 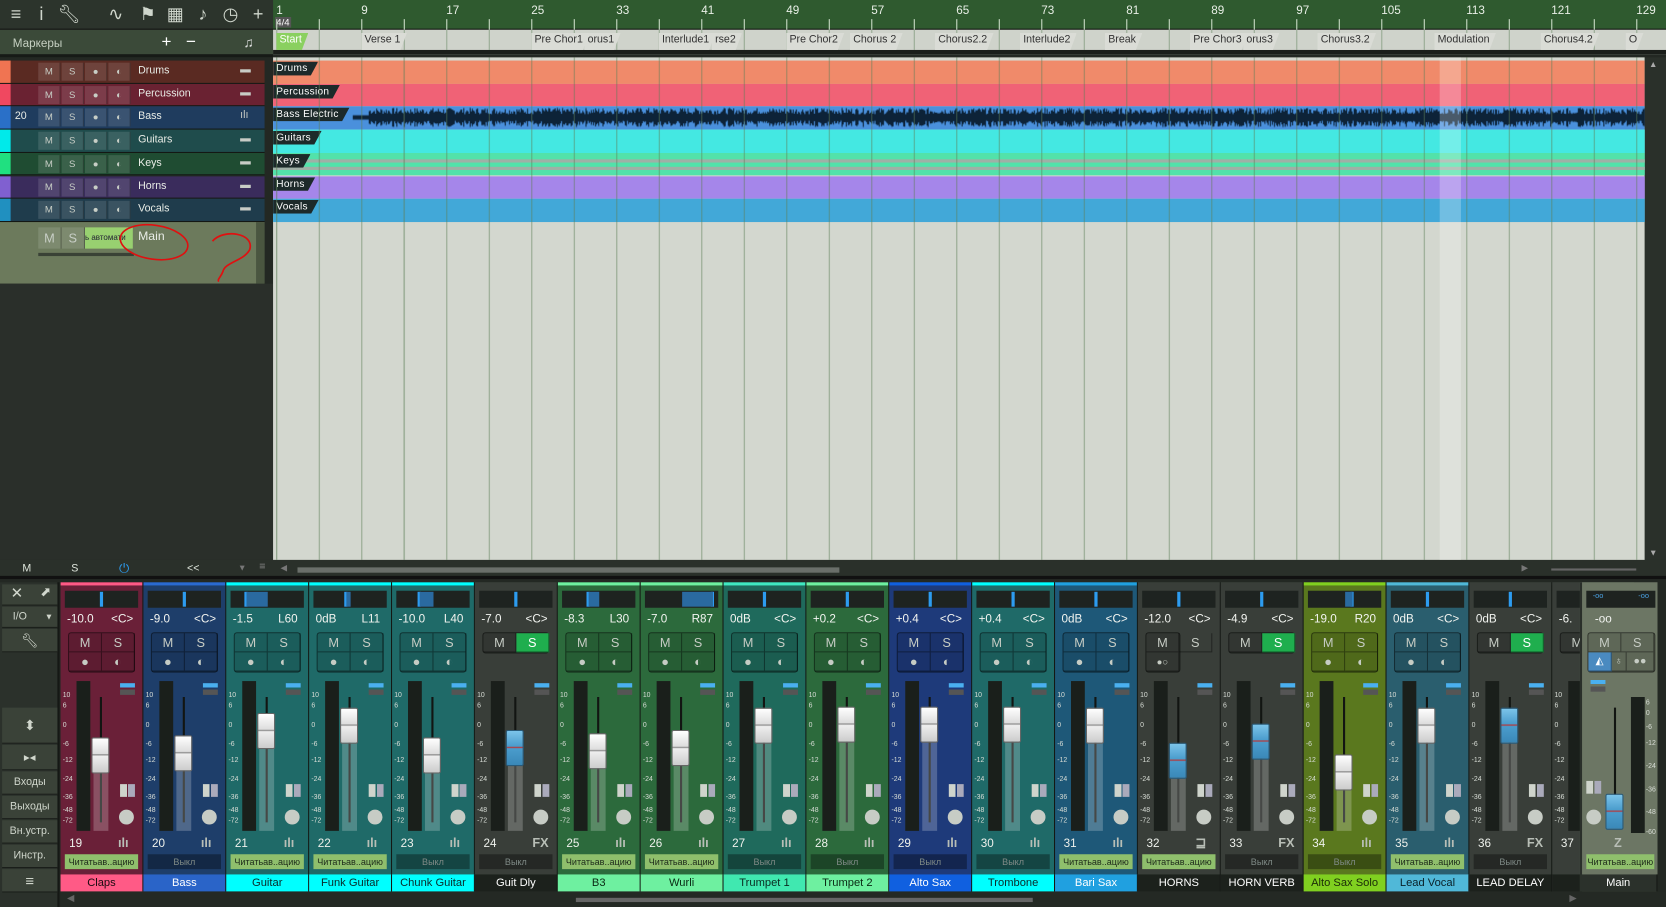 What do you see at coordinates (30, 856) in the screenshot?
I see `instruments-button: Инстр.` at bounding box center [30, 856].